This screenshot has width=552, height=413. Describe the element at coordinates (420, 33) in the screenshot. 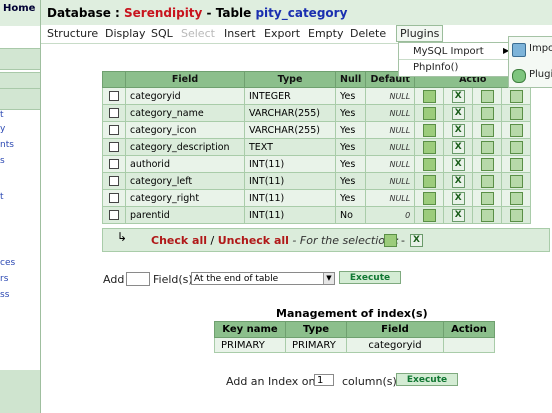

I see `tab-plugins: Plugins` at that location.